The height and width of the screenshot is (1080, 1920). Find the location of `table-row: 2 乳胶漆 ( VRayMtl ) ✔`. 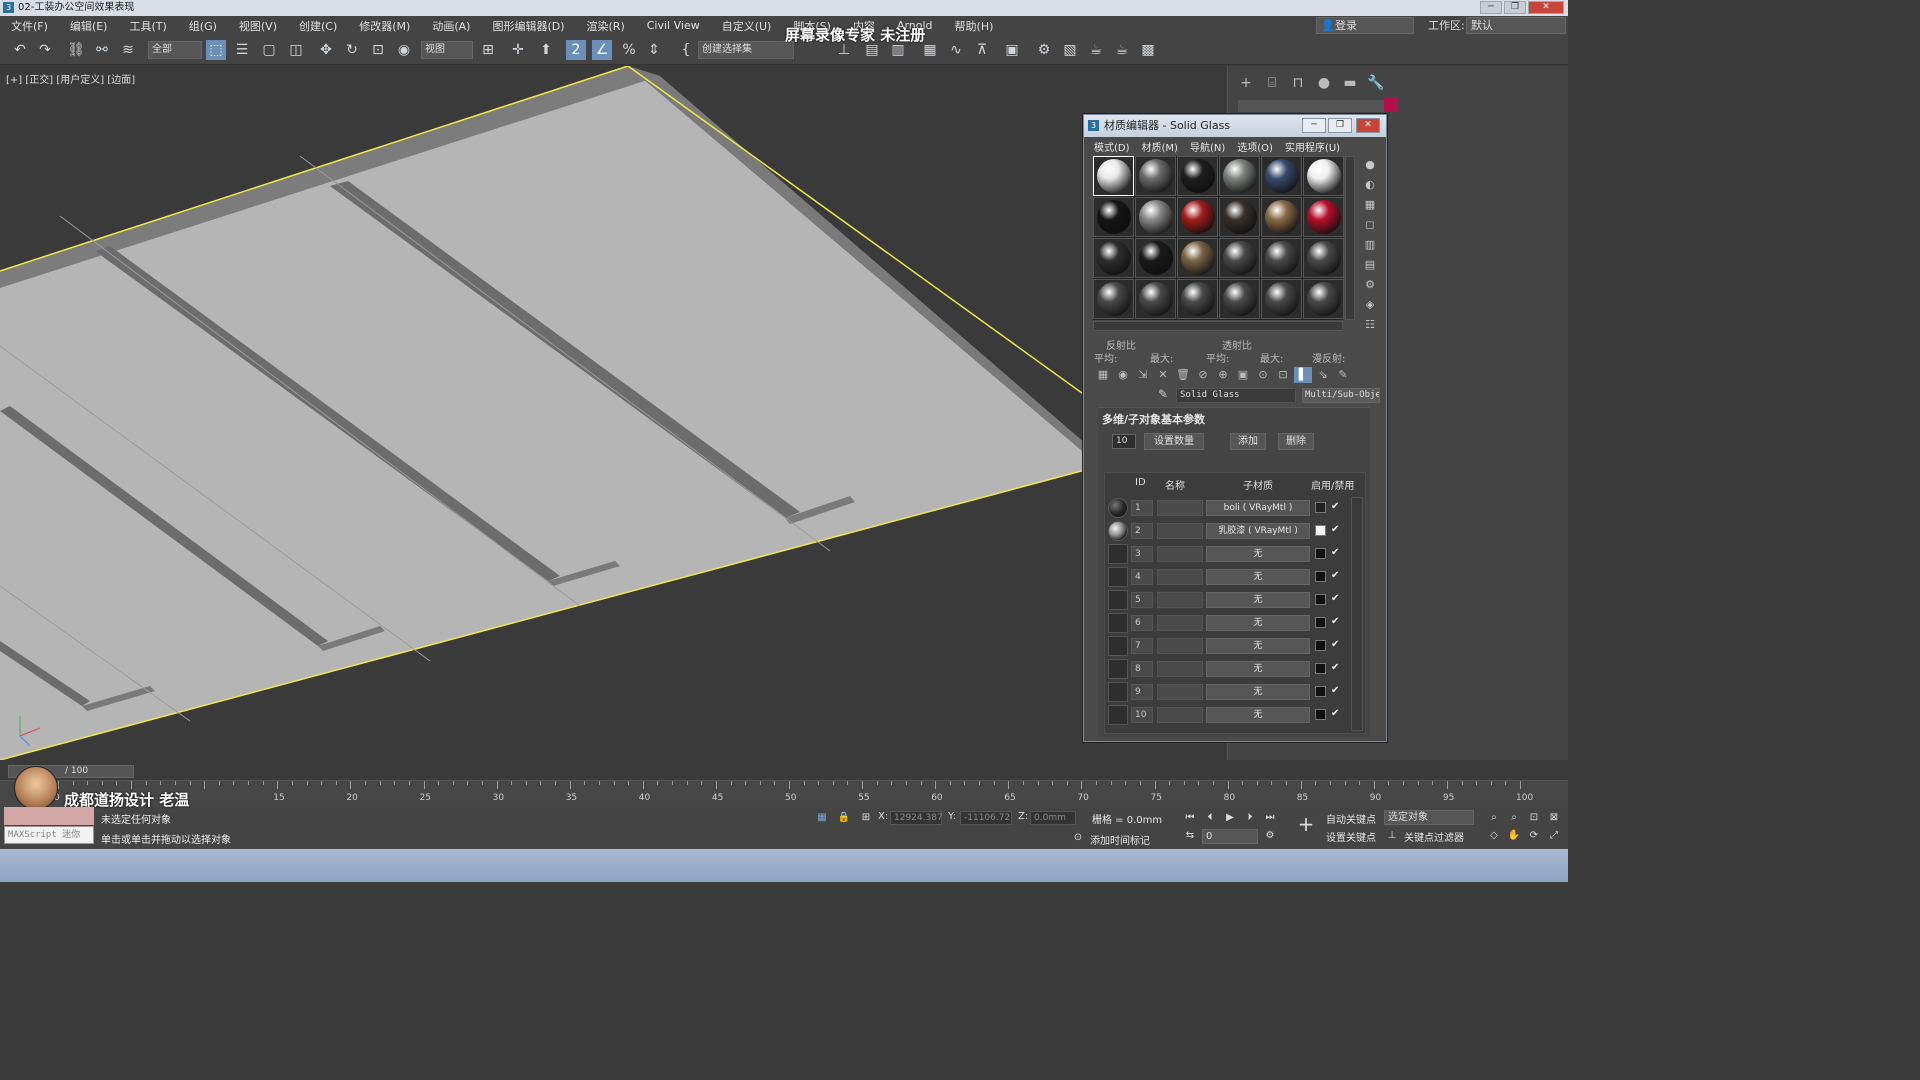

table-row: 2 乳胶漆 ( VRayMtl ) ✔ is located at coordinates (1236, 531).